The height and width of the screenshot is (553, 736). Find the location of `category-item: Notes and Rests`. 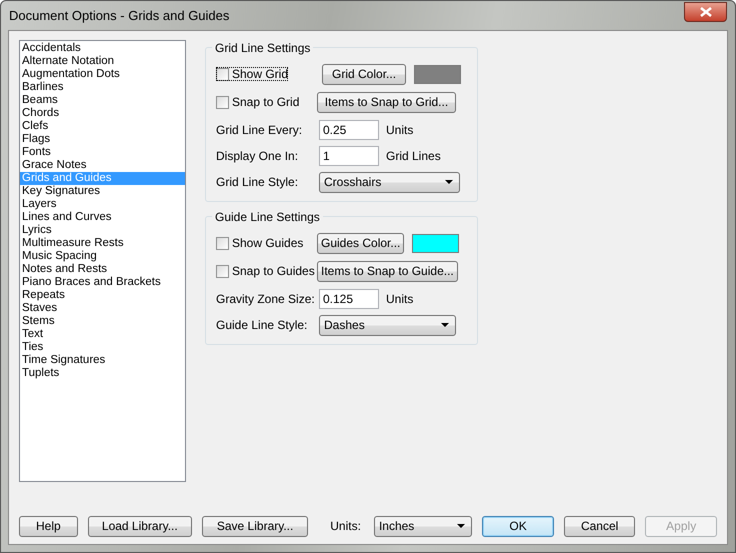

category-item: Notes and Rests is located at coordinates (102, 269).